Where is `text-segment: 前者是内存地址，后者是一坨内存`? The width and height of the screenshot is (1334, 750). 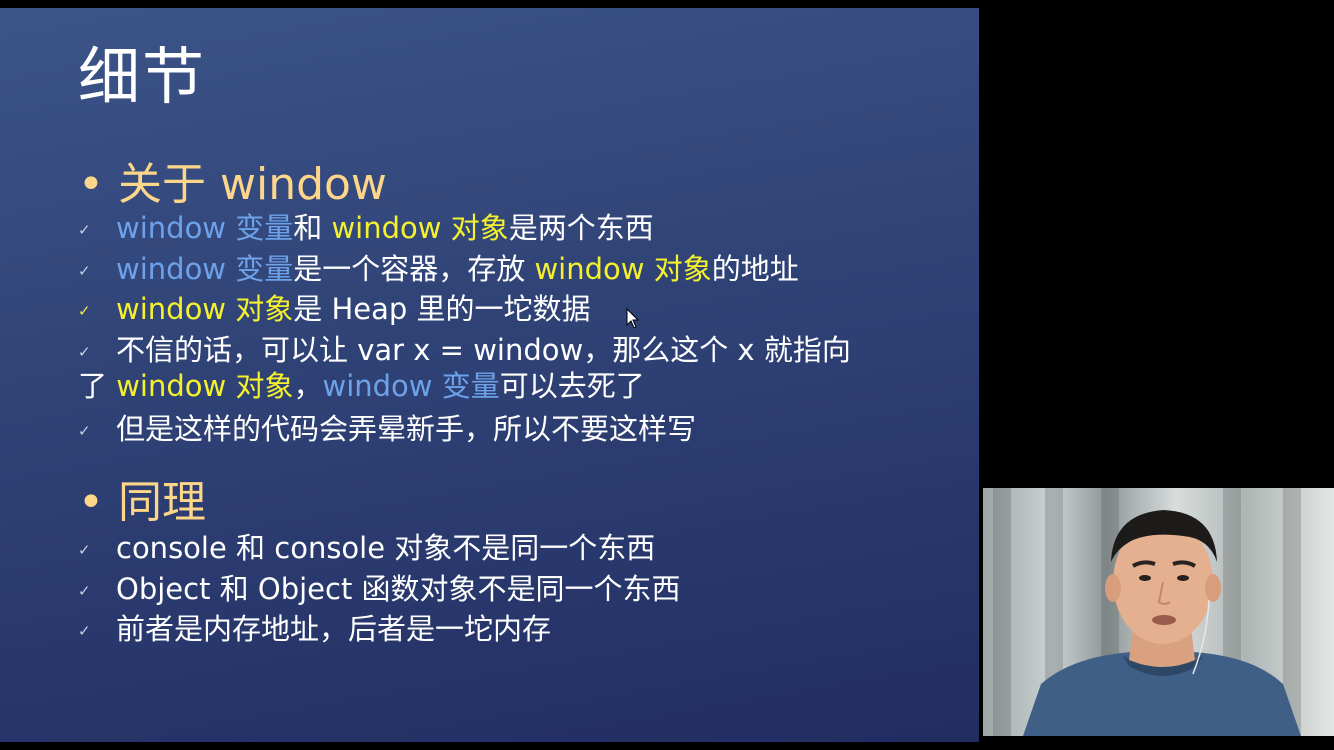
text-segment: 前者是内存地址，后者是一坨内存 is located at coordinates (334, 629).